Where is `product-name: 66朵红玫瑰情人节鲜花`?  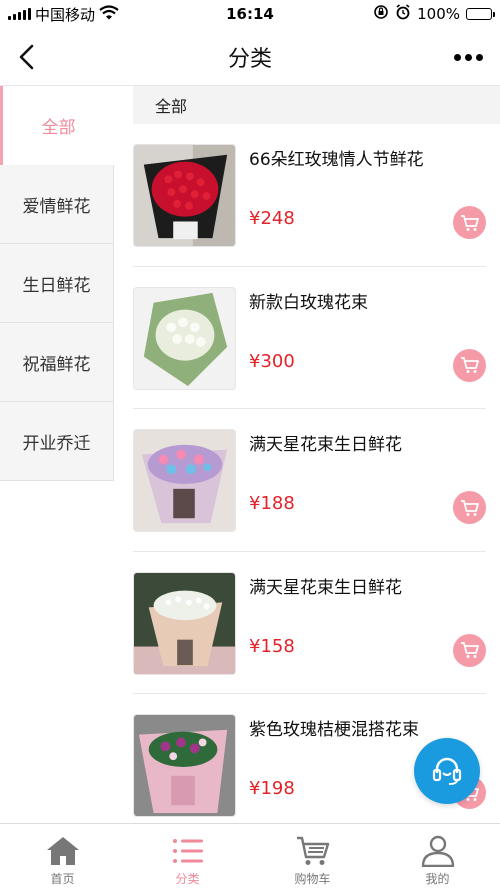 product-name: 66朵红玫瑰情人节鲜花 is located at coordinates (336, 157).